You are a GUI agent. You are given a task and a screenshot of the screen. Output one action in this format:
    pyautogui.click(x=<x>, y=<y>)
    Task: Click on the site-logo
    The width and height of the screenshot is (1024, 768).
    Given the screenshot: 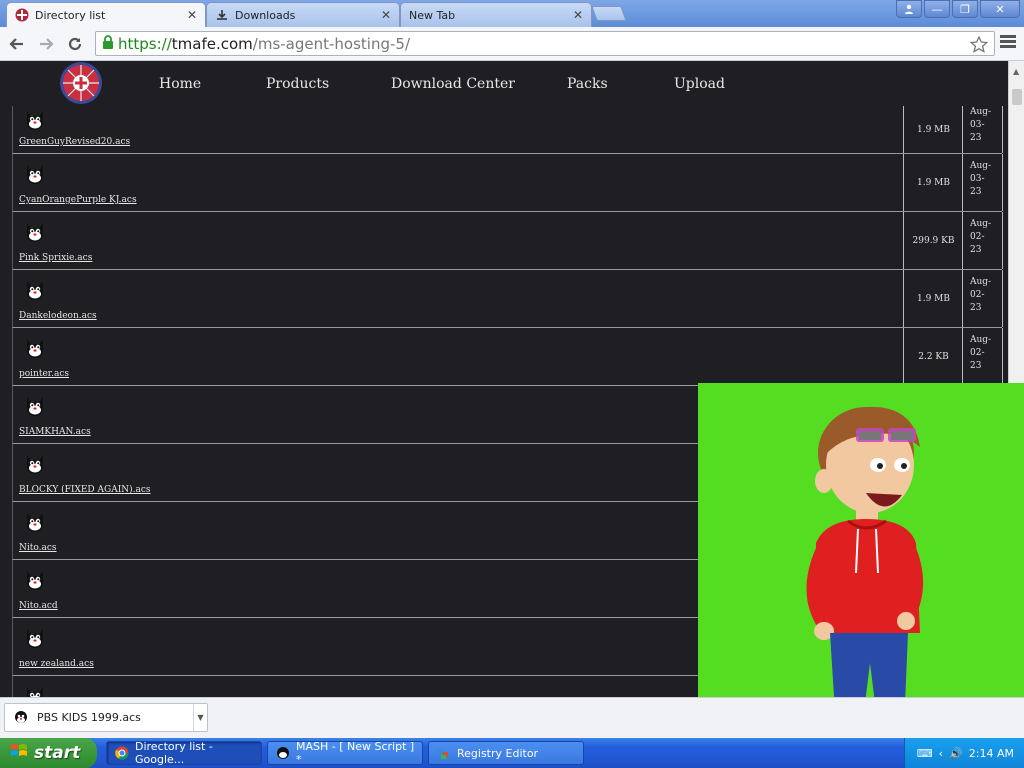 What is the action you would take?
    pyautogui.click(x=81, y=84)
    